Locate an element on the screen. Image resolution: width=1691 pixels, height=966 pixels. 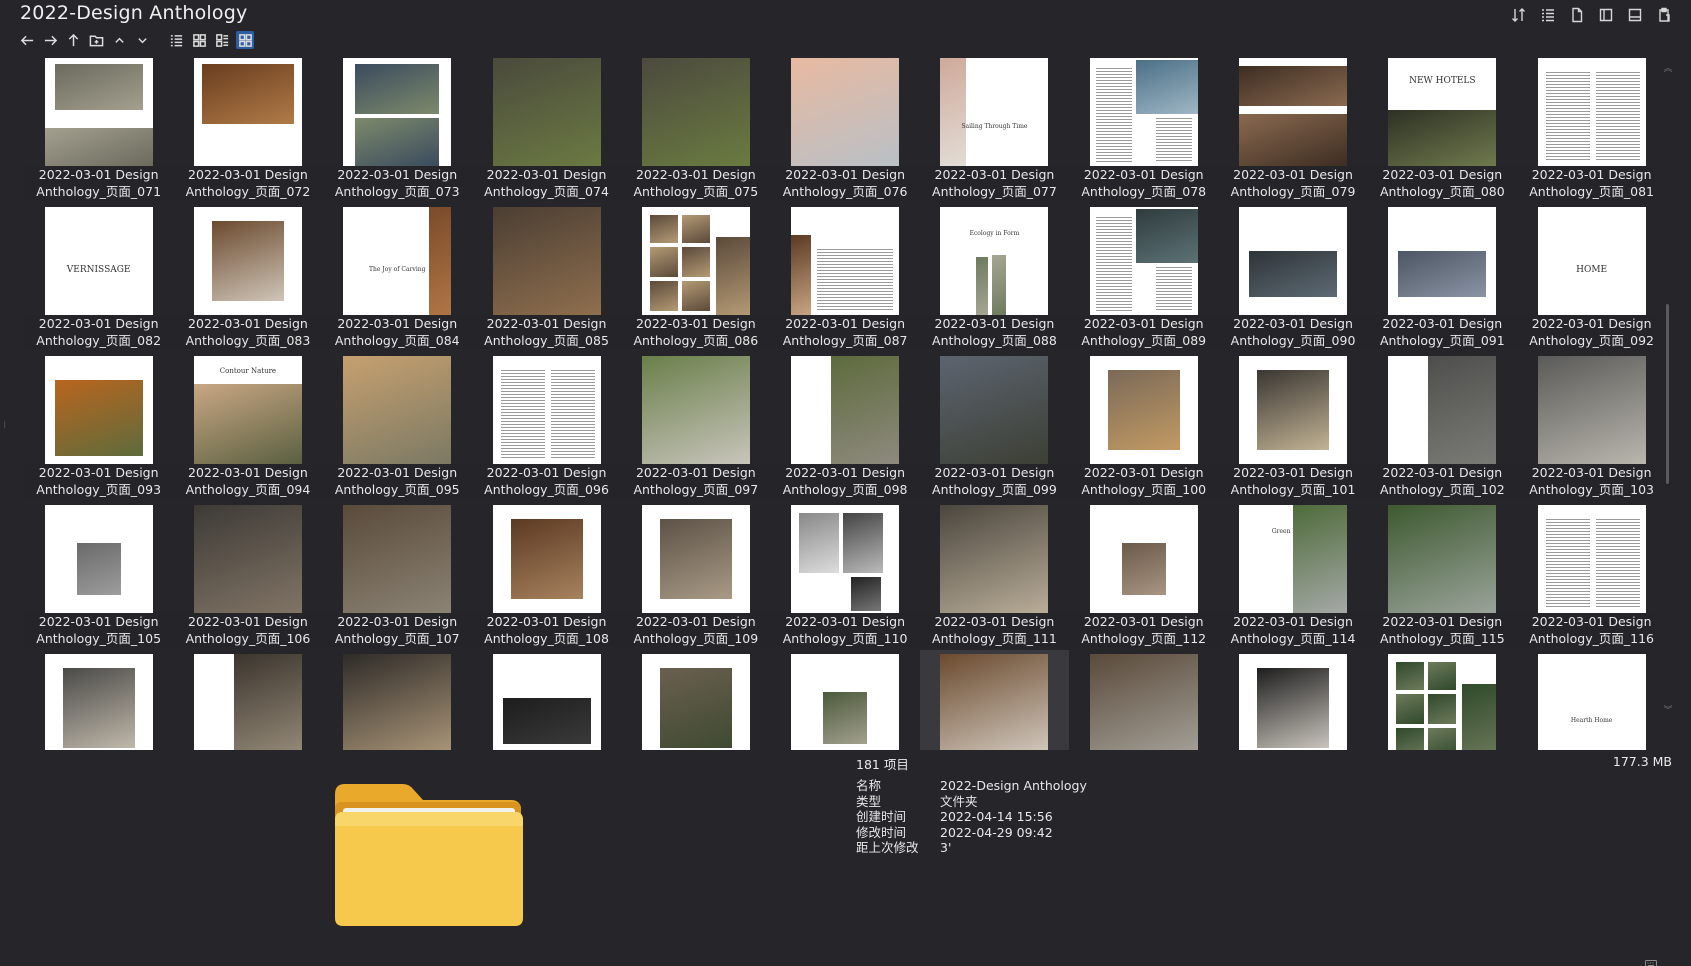
chevron-down-icon is located at coordinates (142, 40).